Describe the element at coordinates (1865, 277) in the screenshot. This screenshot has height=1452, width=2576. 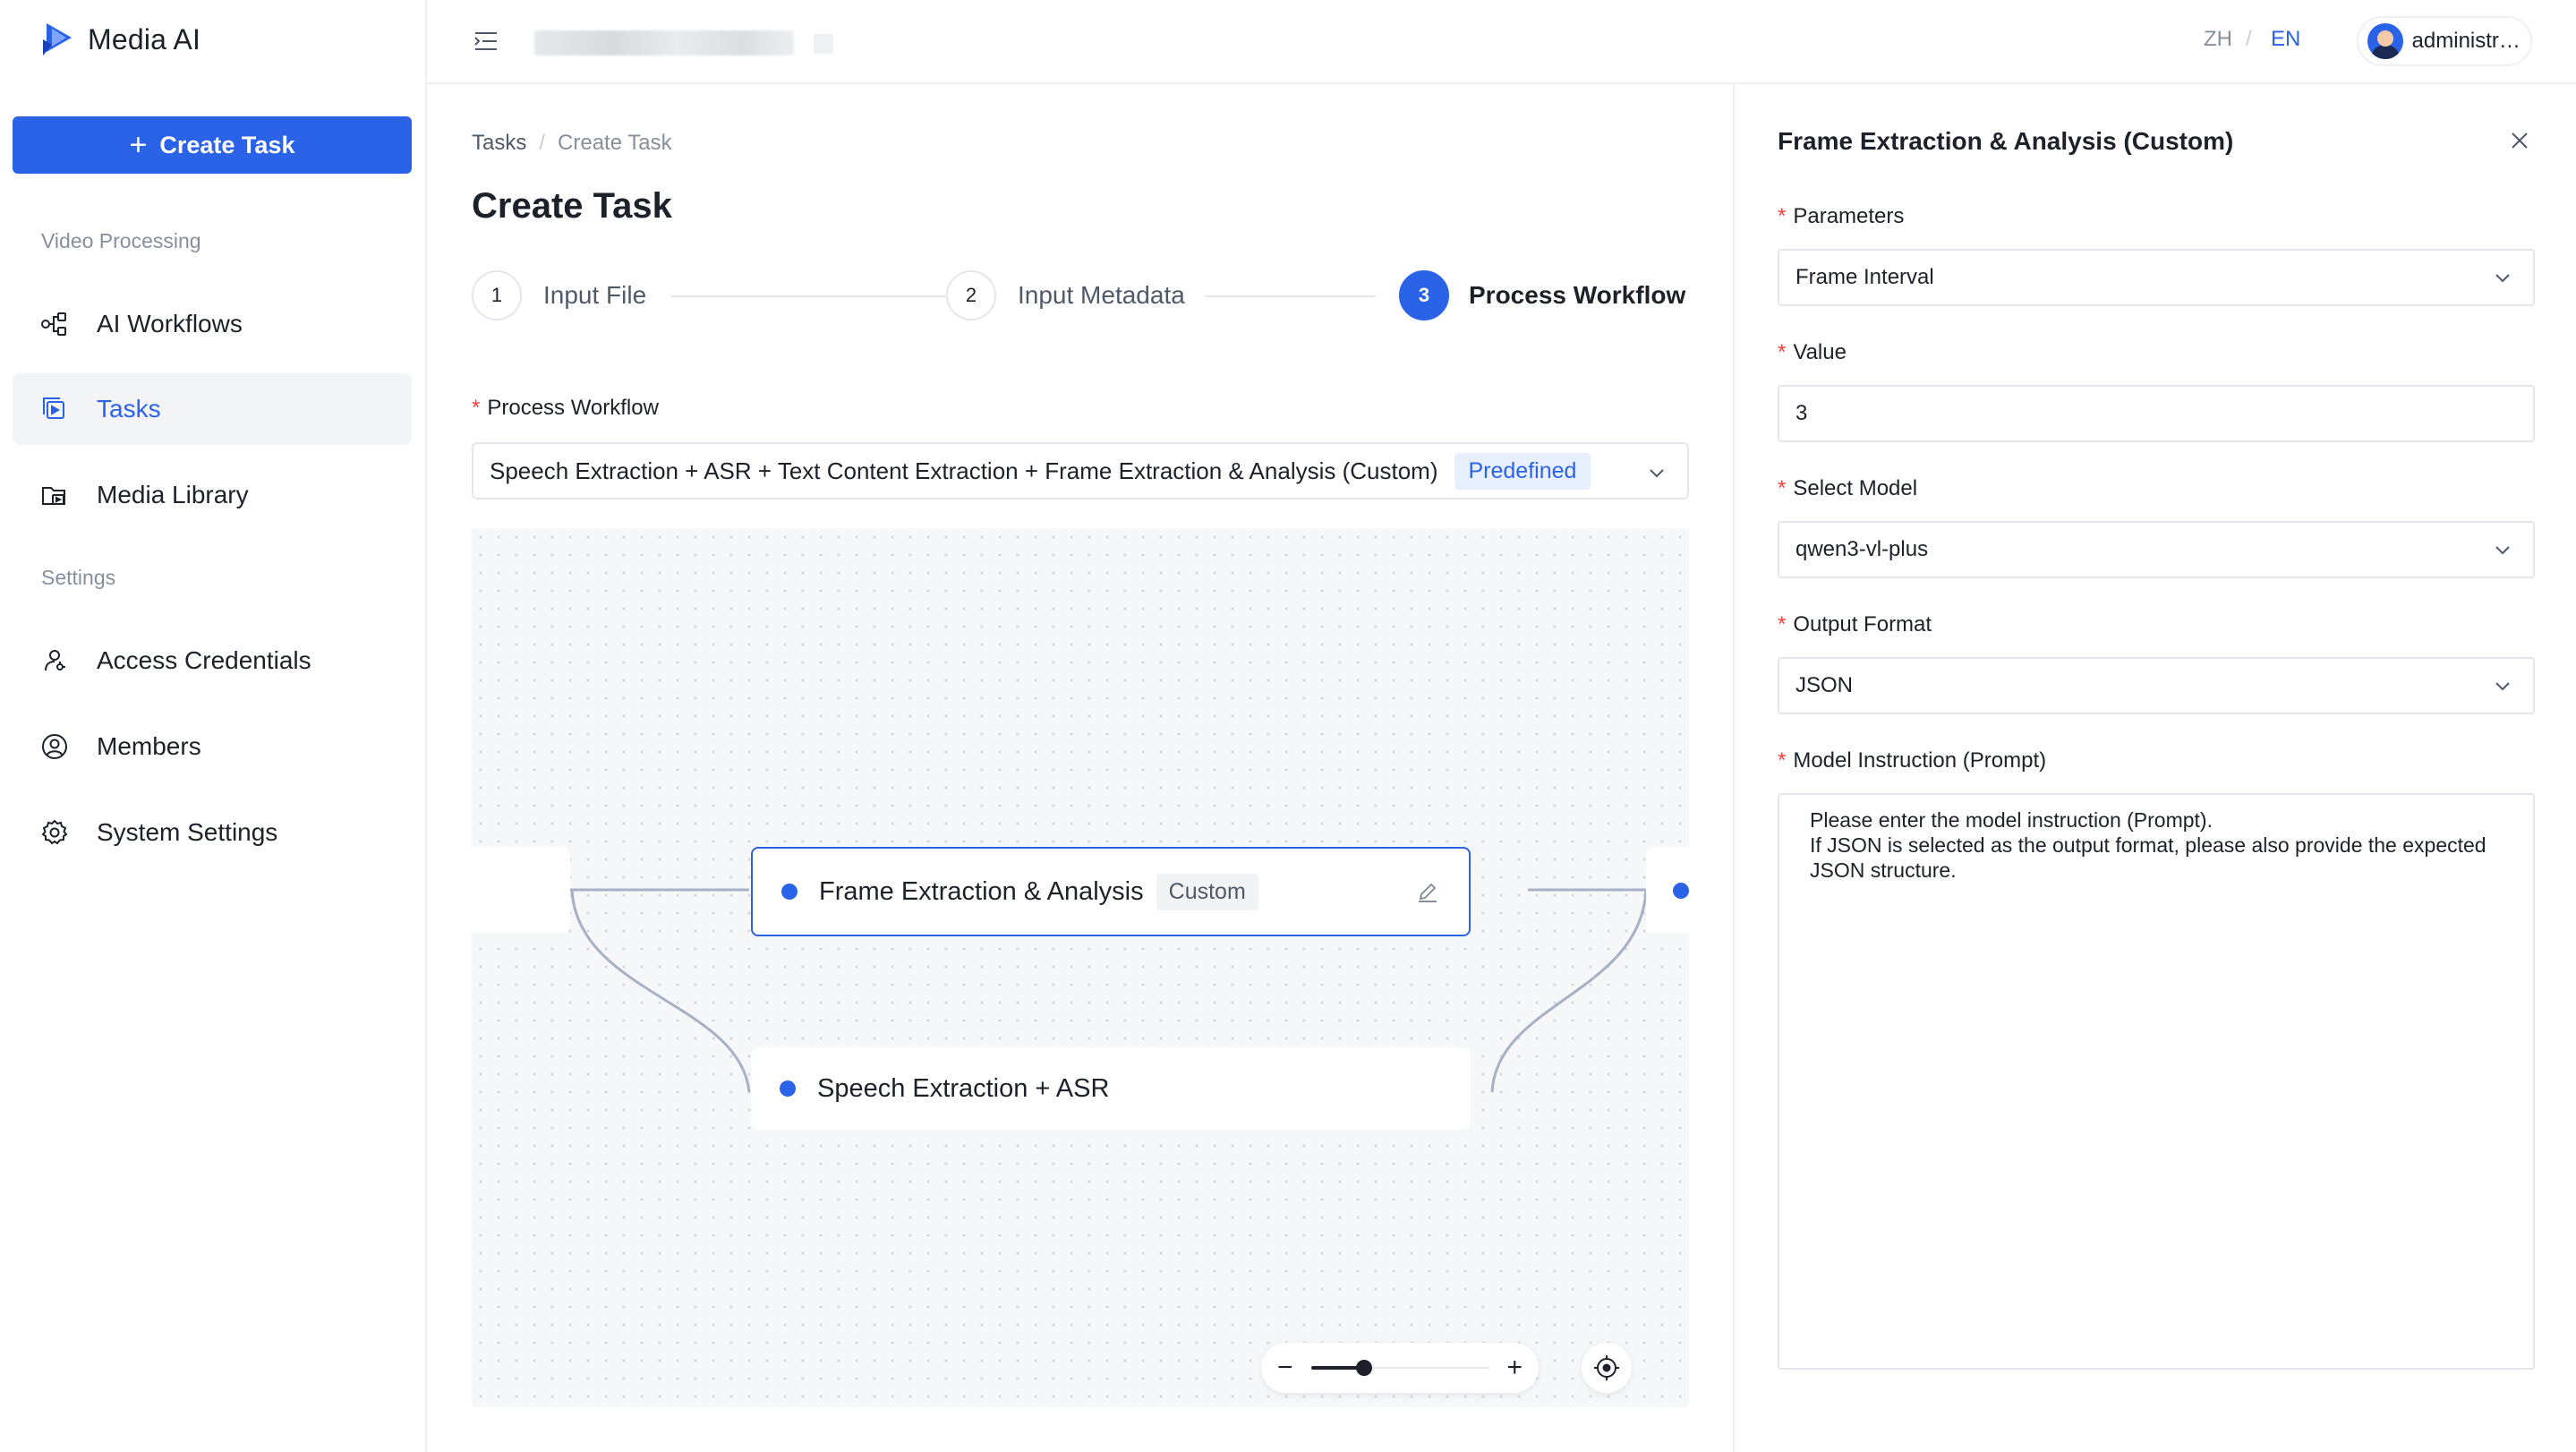
I see `parameters-select-value: Frame Interval` at that location.